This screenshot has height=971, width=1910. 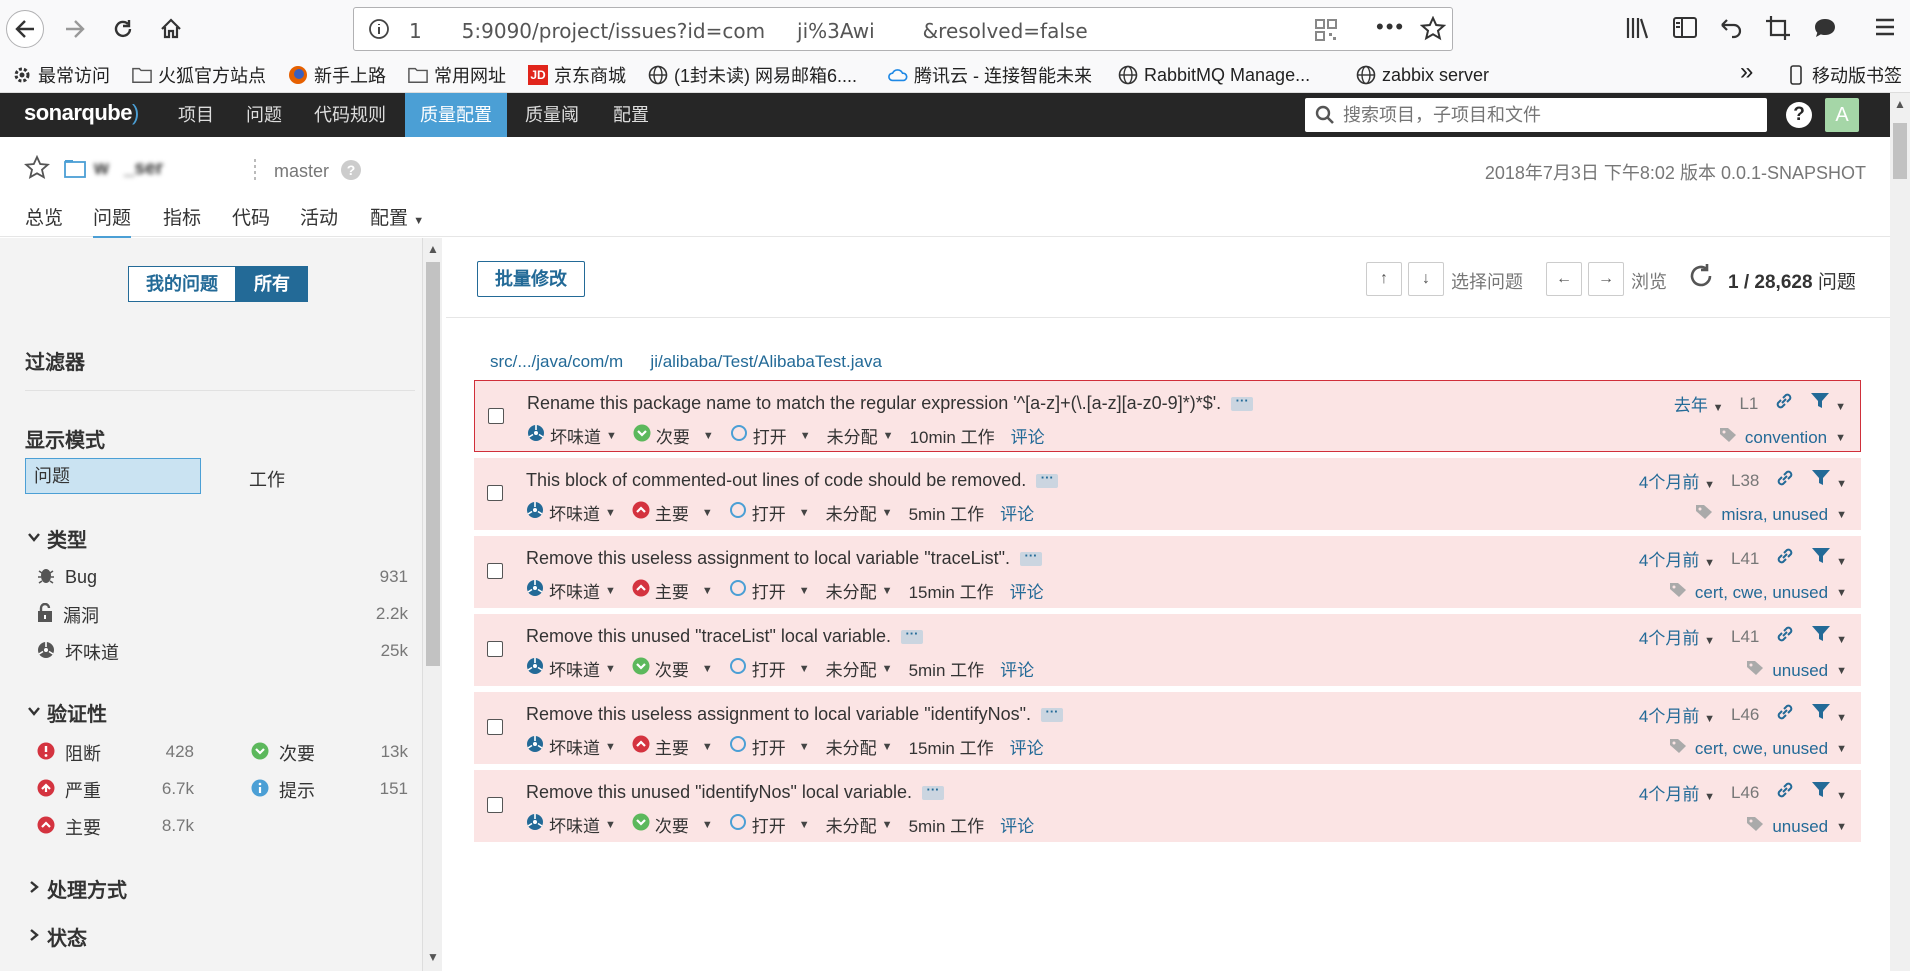 I want to click on issue-line: L1, so click(x=1748, y=404).